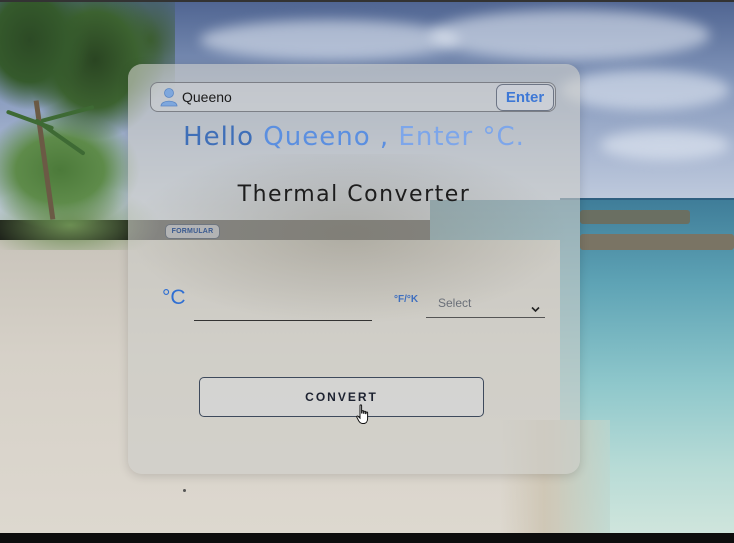  Describe the element at coordinates (219, 137) in the screenshot. I see `greeting-hello: Hello` at that location.